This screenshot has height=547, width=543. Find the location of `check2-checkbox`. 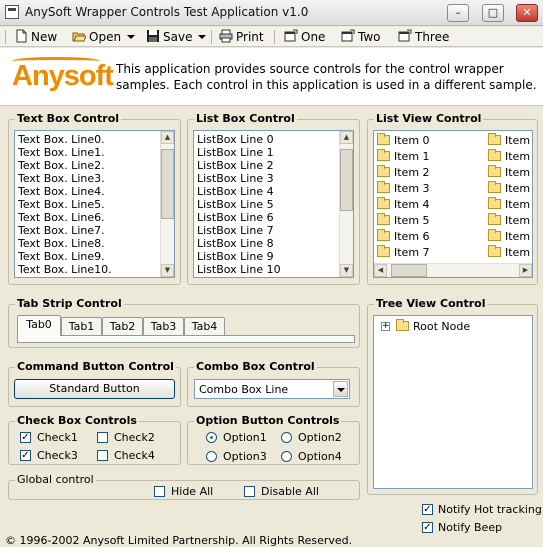

check2-checkbox is located at coordinates (102, 437).